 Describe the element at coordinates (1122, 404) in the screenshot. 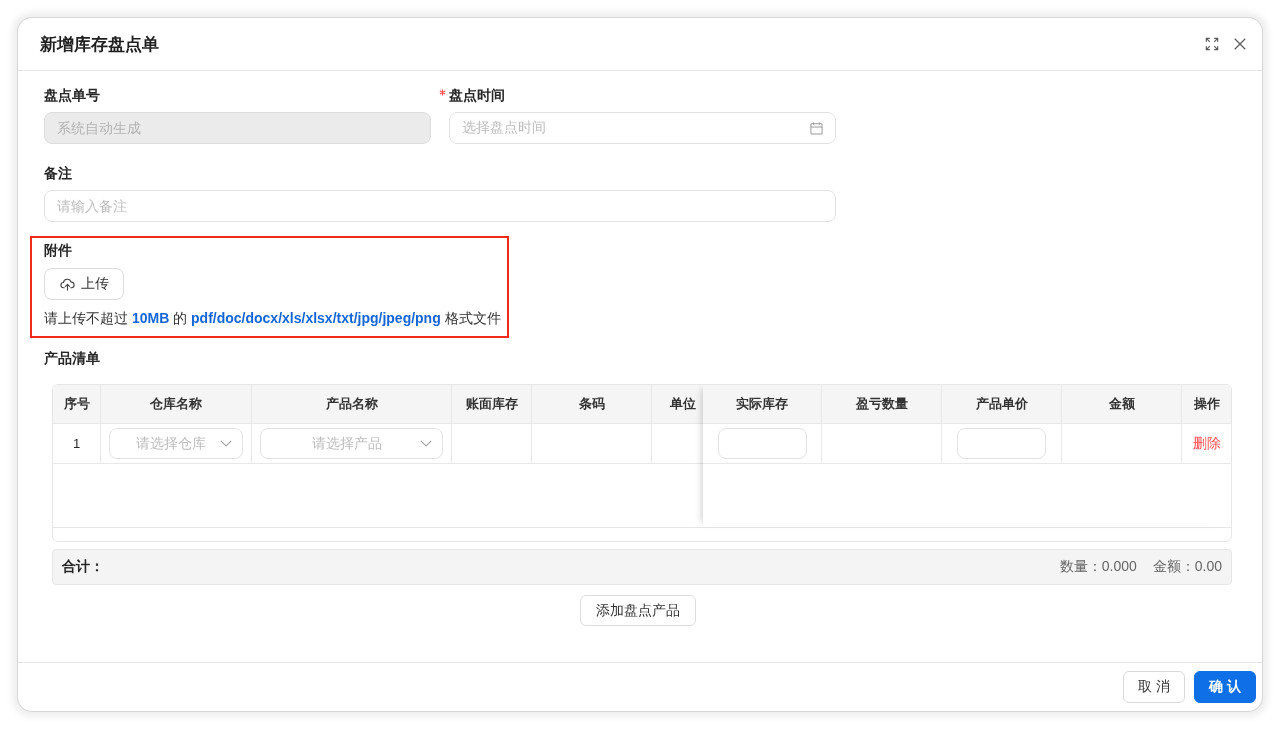

I see `column-header: 金额` at that location.